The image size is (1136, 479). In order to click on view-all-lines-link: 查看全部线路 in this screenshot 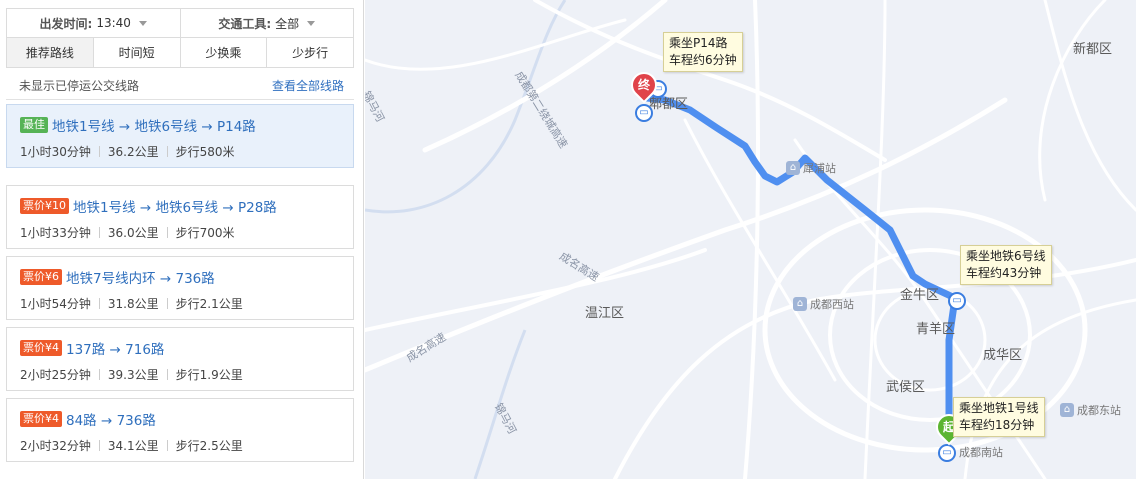, I will do `click(308, 85)`.